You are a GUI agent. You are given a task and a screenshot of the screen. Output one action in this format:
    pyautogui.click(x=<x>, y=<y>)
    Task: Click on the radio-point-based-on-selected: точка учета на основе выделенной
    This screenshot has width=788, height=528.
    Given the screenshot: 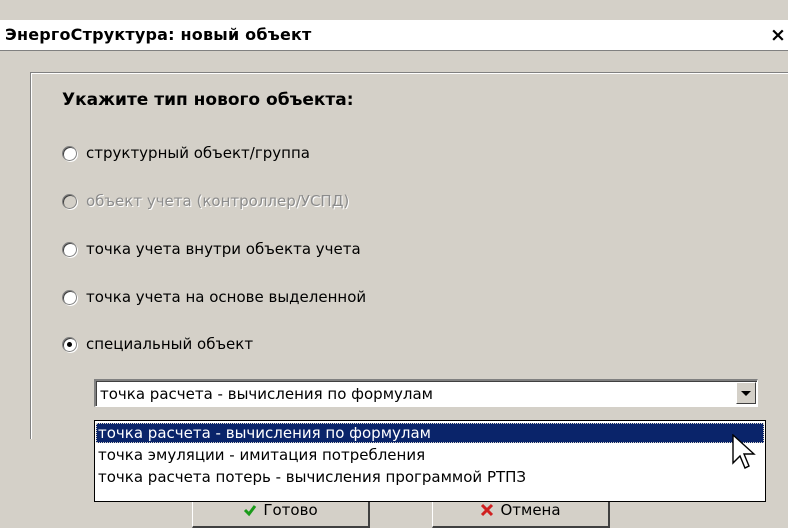 What is the action you would take?
    pyautogui.click(x=214, y=297)
    